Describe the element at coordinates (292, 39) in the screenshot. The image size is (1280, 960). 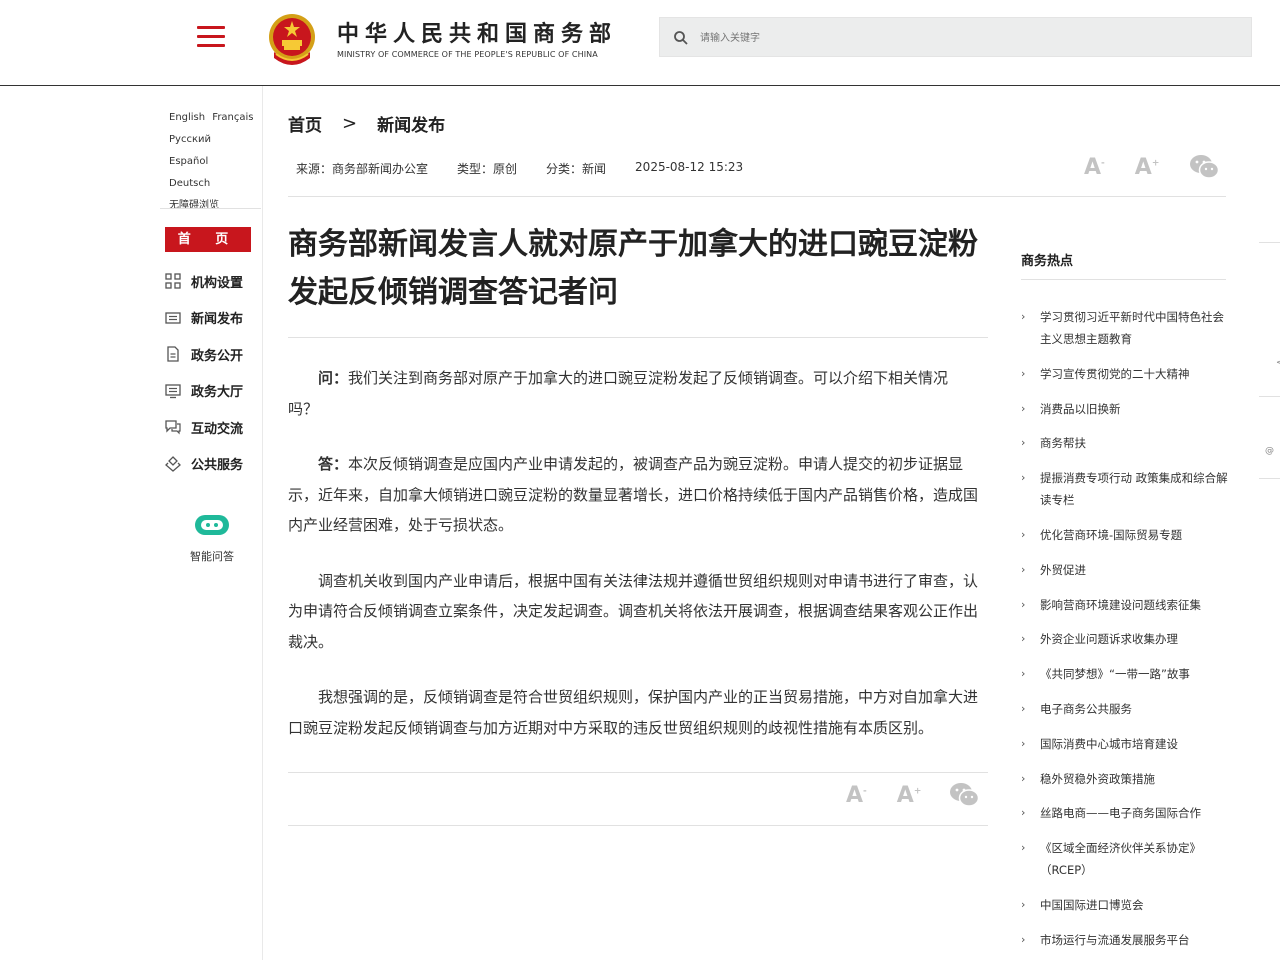
I see `national-emblem-icon` at that location.